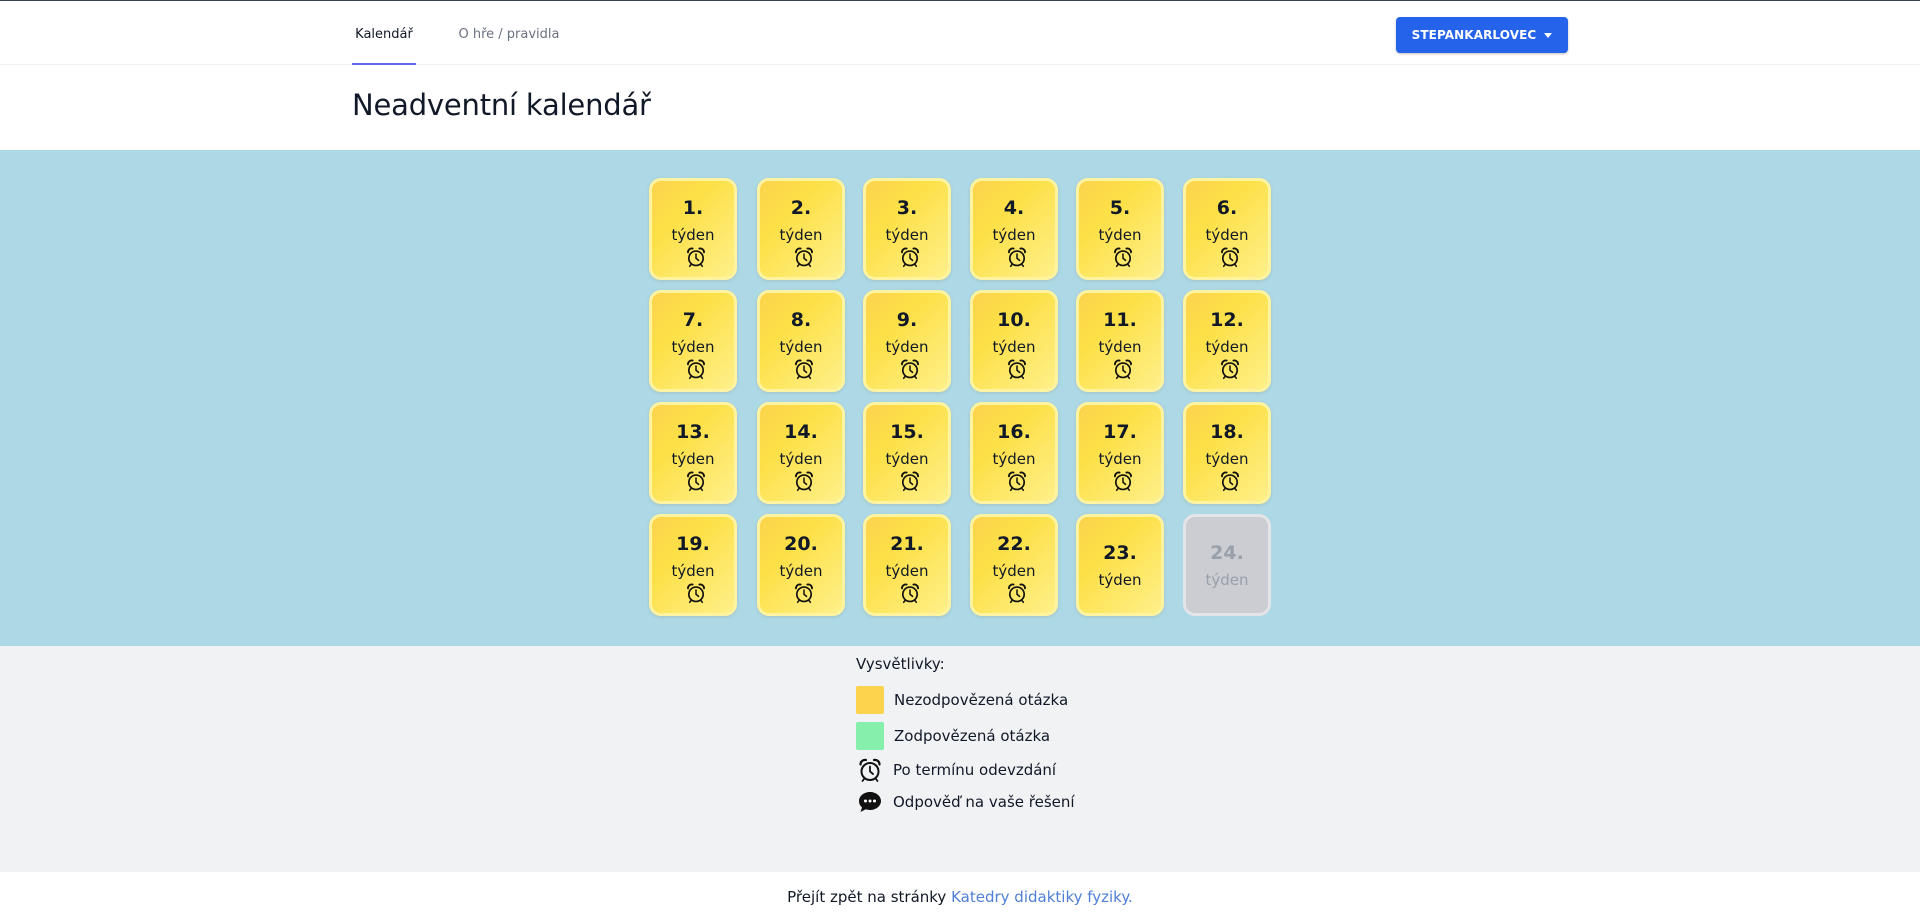 This screenshot has height=920, width=1920. What do you see at coordinates (870, 802) in the screenshot?
I see `speech-bubble-icon` at bounding box center [870, 802].